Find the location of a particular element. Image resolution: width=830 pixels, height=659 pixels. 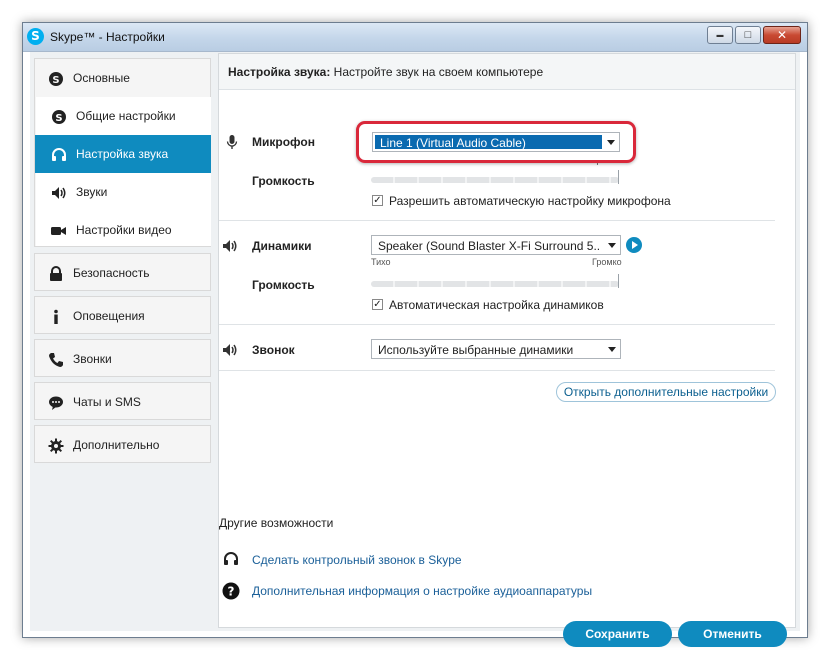

chat-icon is located at coordinates (56, 403).